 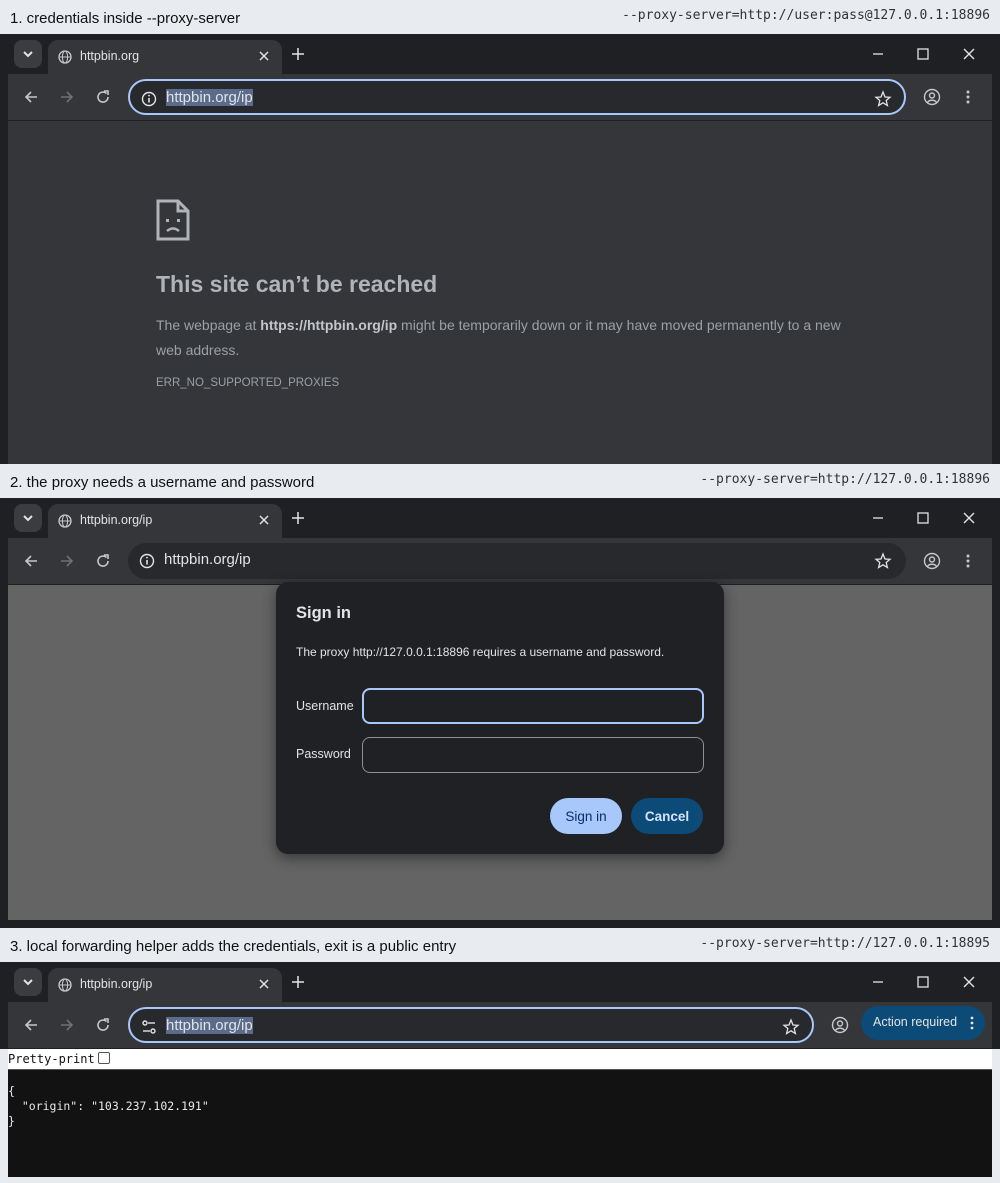 What do you see at coordinates (845, 943) in the screenshot?
I see `proxy-flag: --proxy-server=http://127.0.0.1:18895` at bounding box center [845, 943].